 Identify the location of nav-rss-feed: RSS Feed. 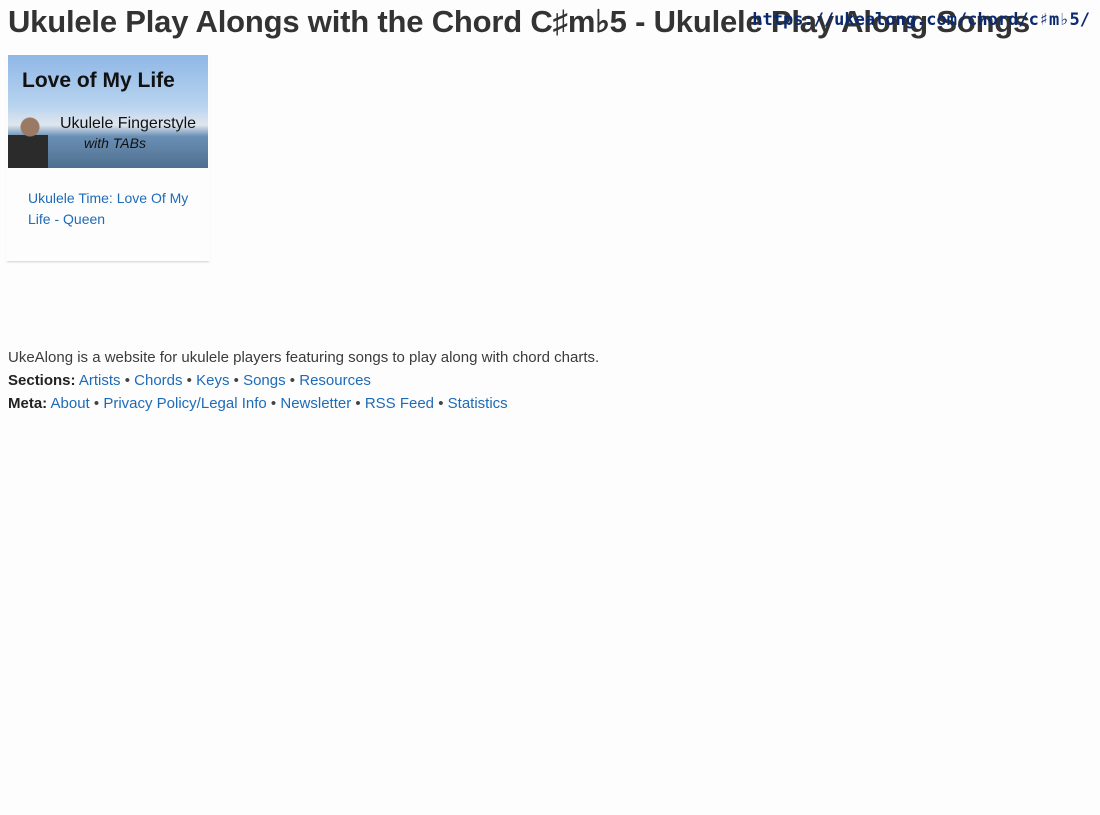
(399, 403).